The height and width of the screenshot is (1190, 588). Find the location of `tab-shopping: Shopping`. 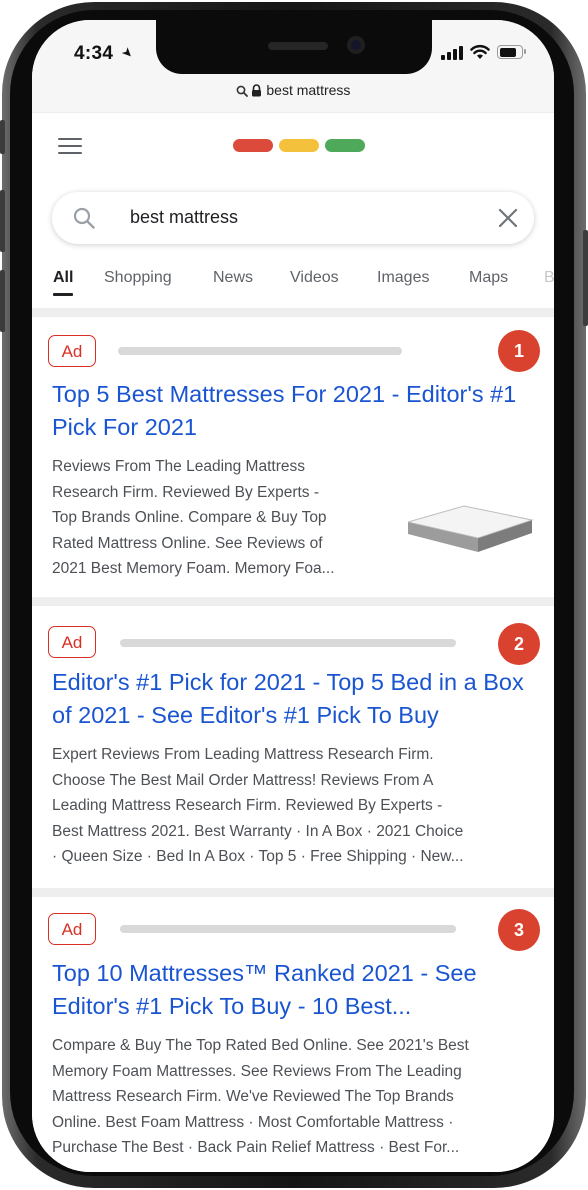

tab-shopping: Shopping is located at coordinates (138, 278).